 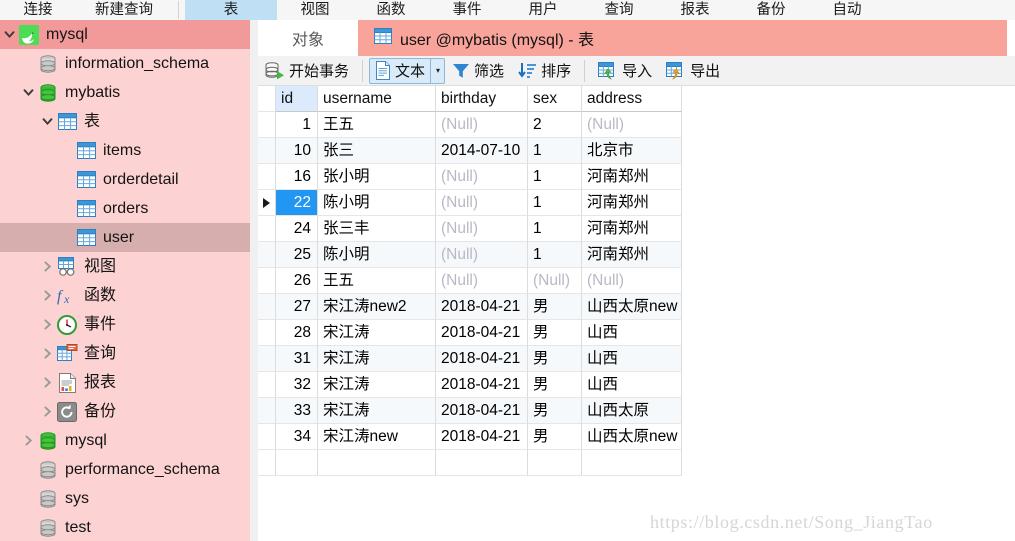 I want to click on grid-cell-id: 25, so click(x=297, y=255).